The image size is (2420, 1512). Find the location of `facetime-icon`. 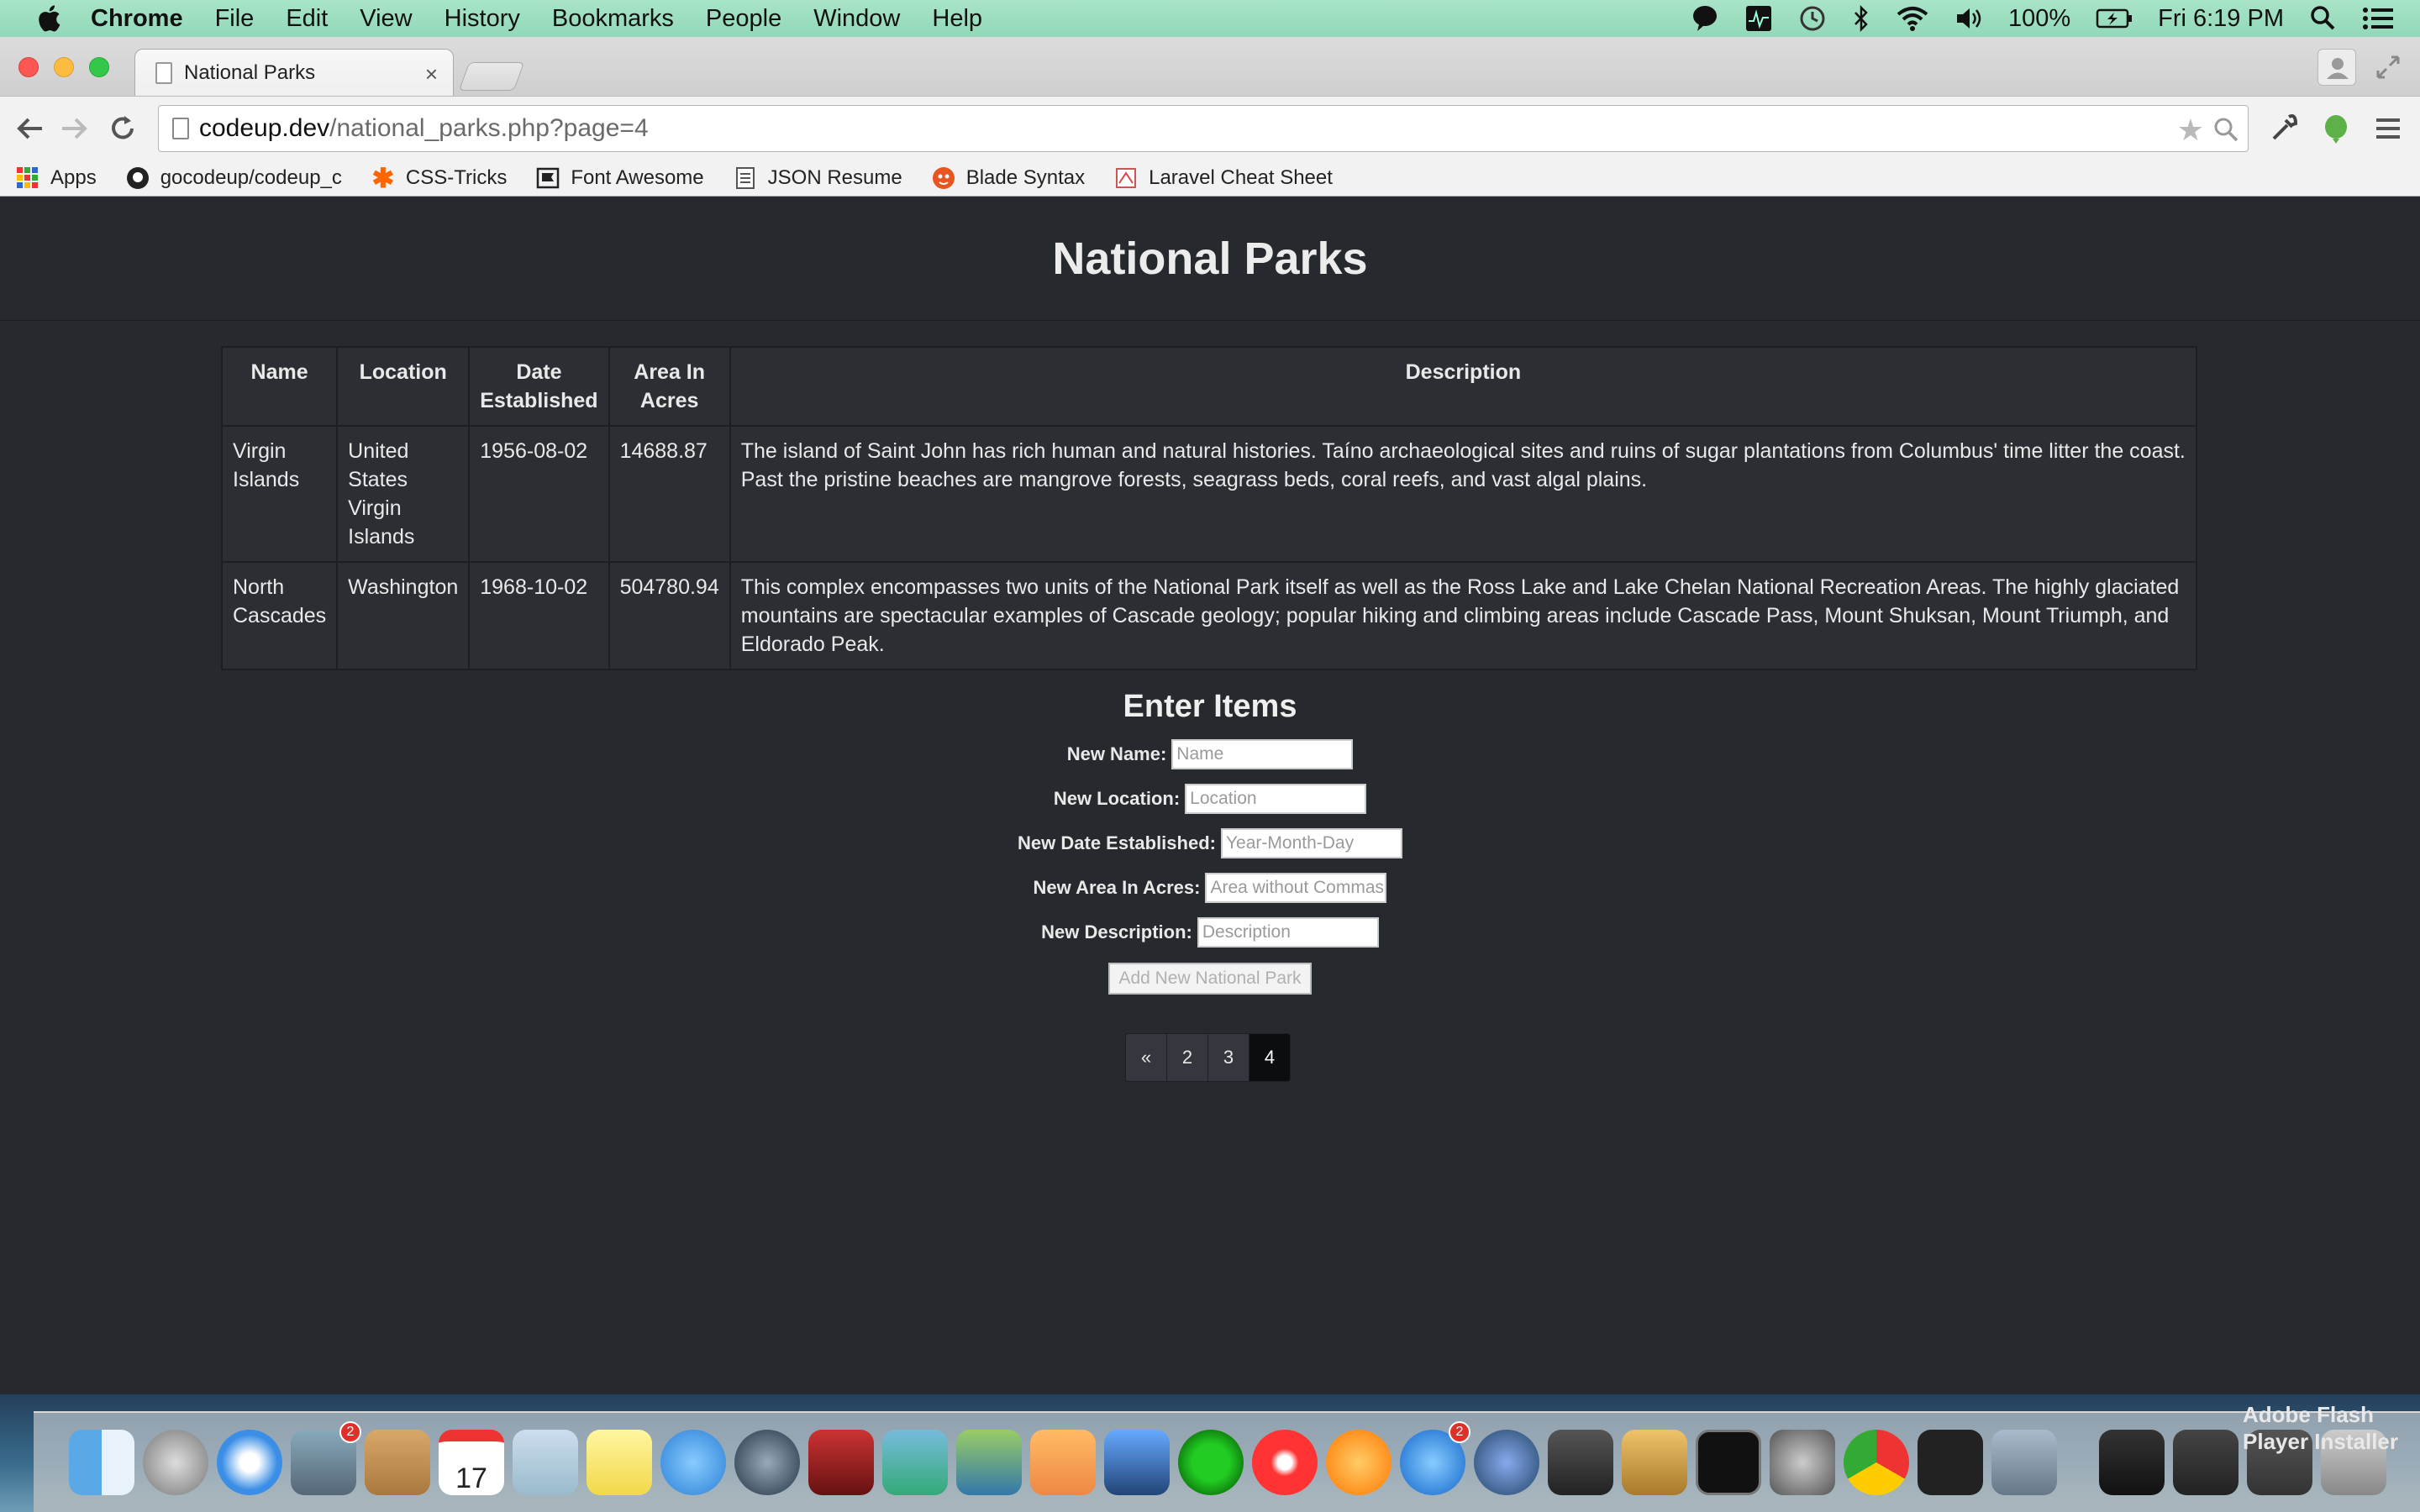

facetime-icon is located at coordinates (767, 1462).